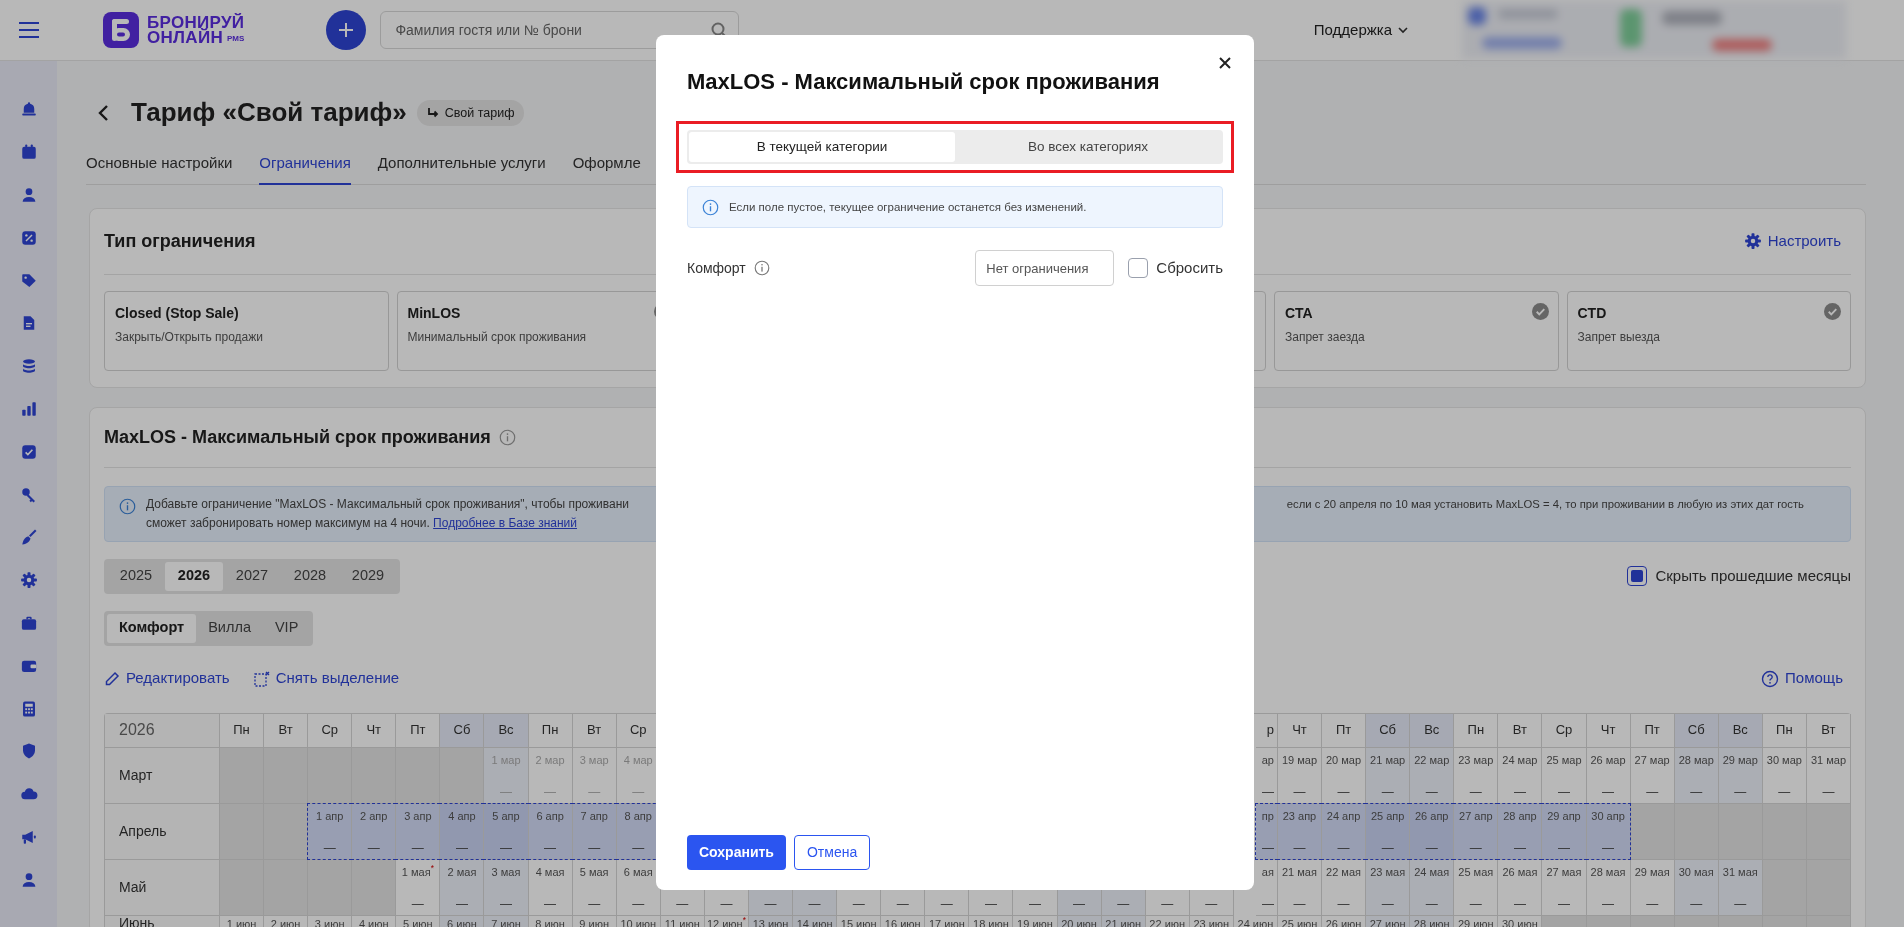 This screenshot has width=1904, height=927. What do you see at coordinates (167, 678) in the screenshot?
I see `edit-link: Редактировать` at bounding box center [167, 678].